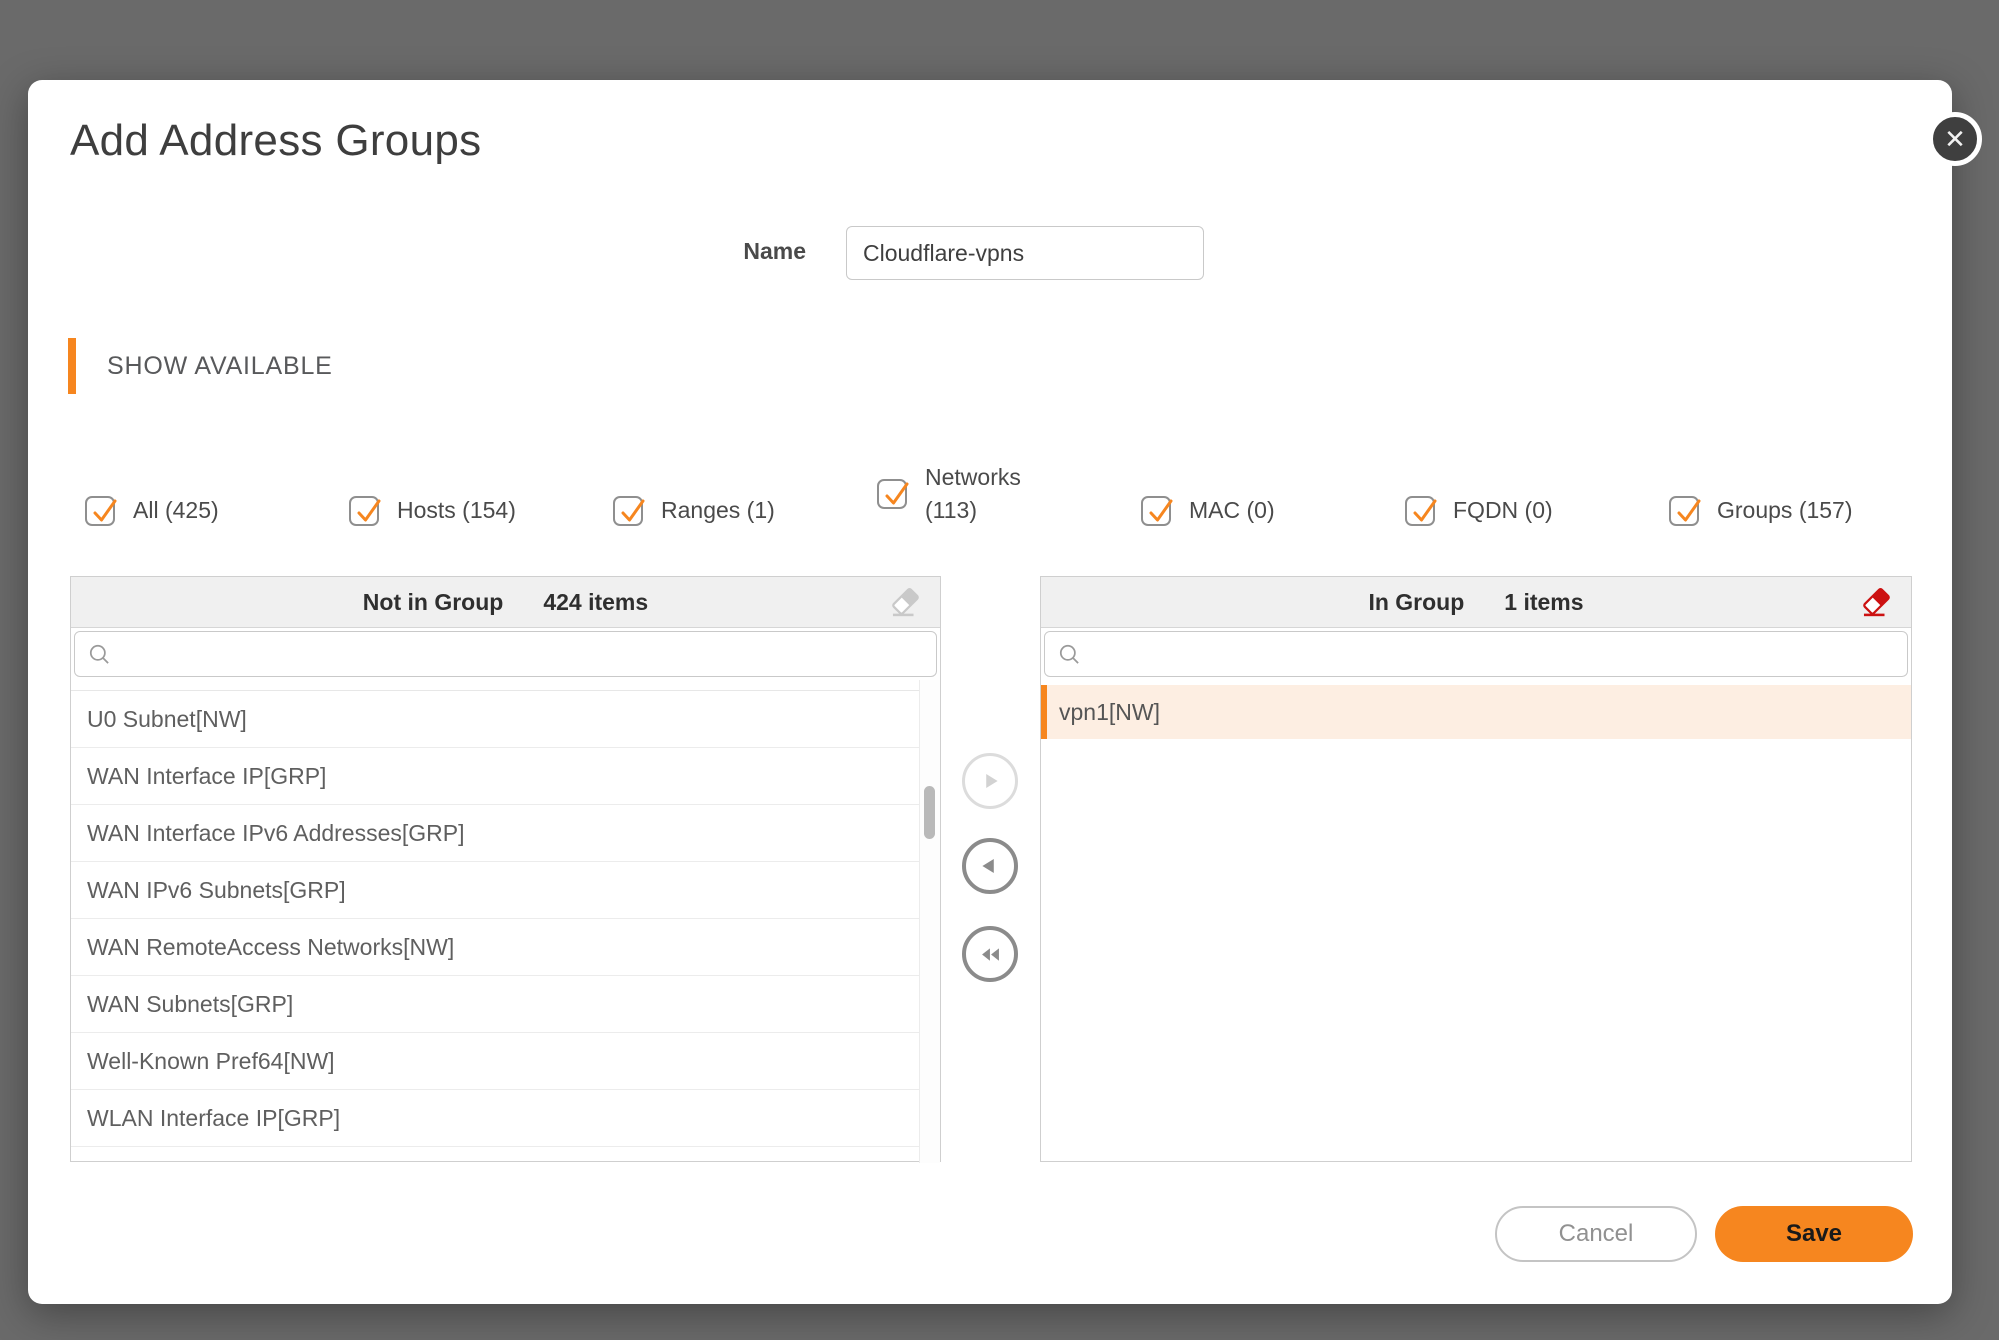 The height and width of the screenshot is (1340, 1999). I want to click on filter-fqdn: FQDN (0), so click(1537, 510).